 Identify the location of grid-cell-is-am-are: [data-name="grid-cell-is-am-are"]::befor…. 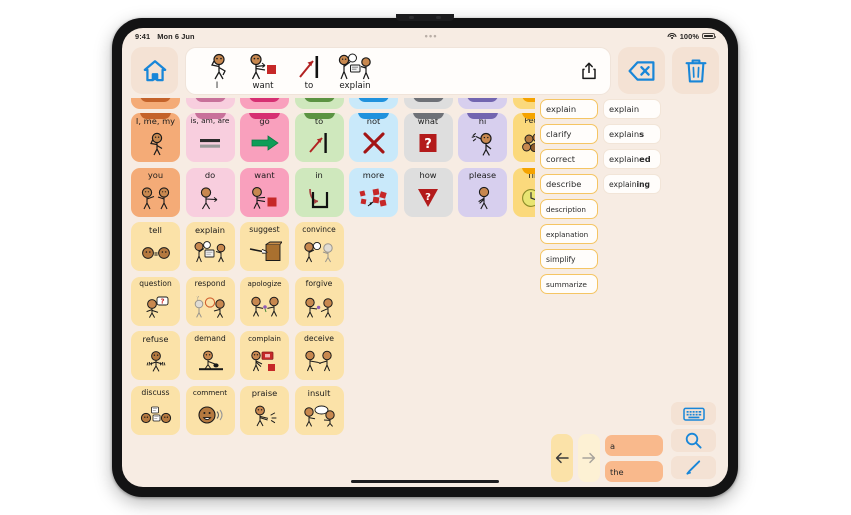
(210, 137).